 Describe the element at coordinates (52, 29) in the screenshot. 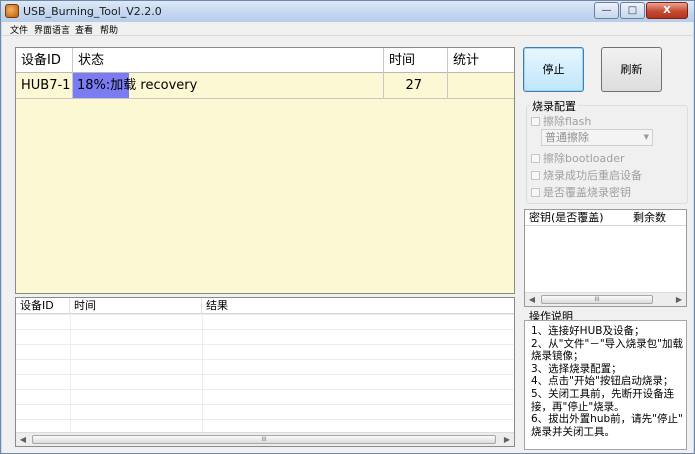

I see `menu-language: 界面语言` at that location.